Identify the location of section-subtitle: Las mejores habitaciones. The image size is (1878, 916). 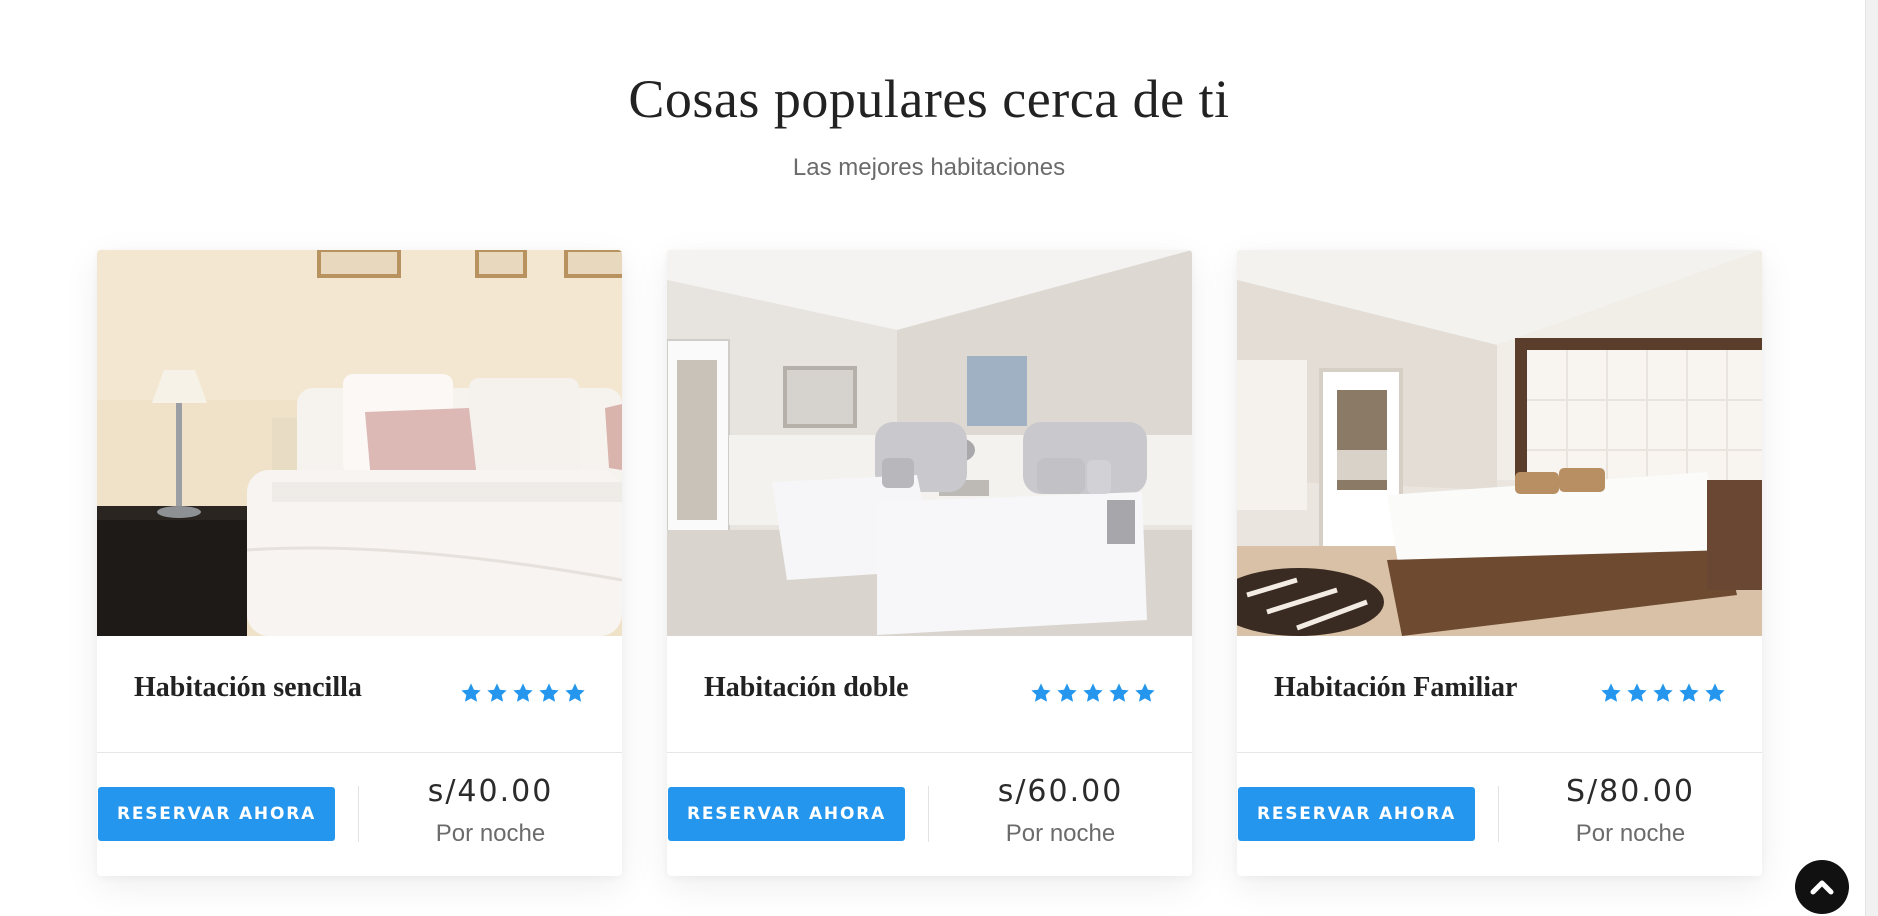
(929, 167).